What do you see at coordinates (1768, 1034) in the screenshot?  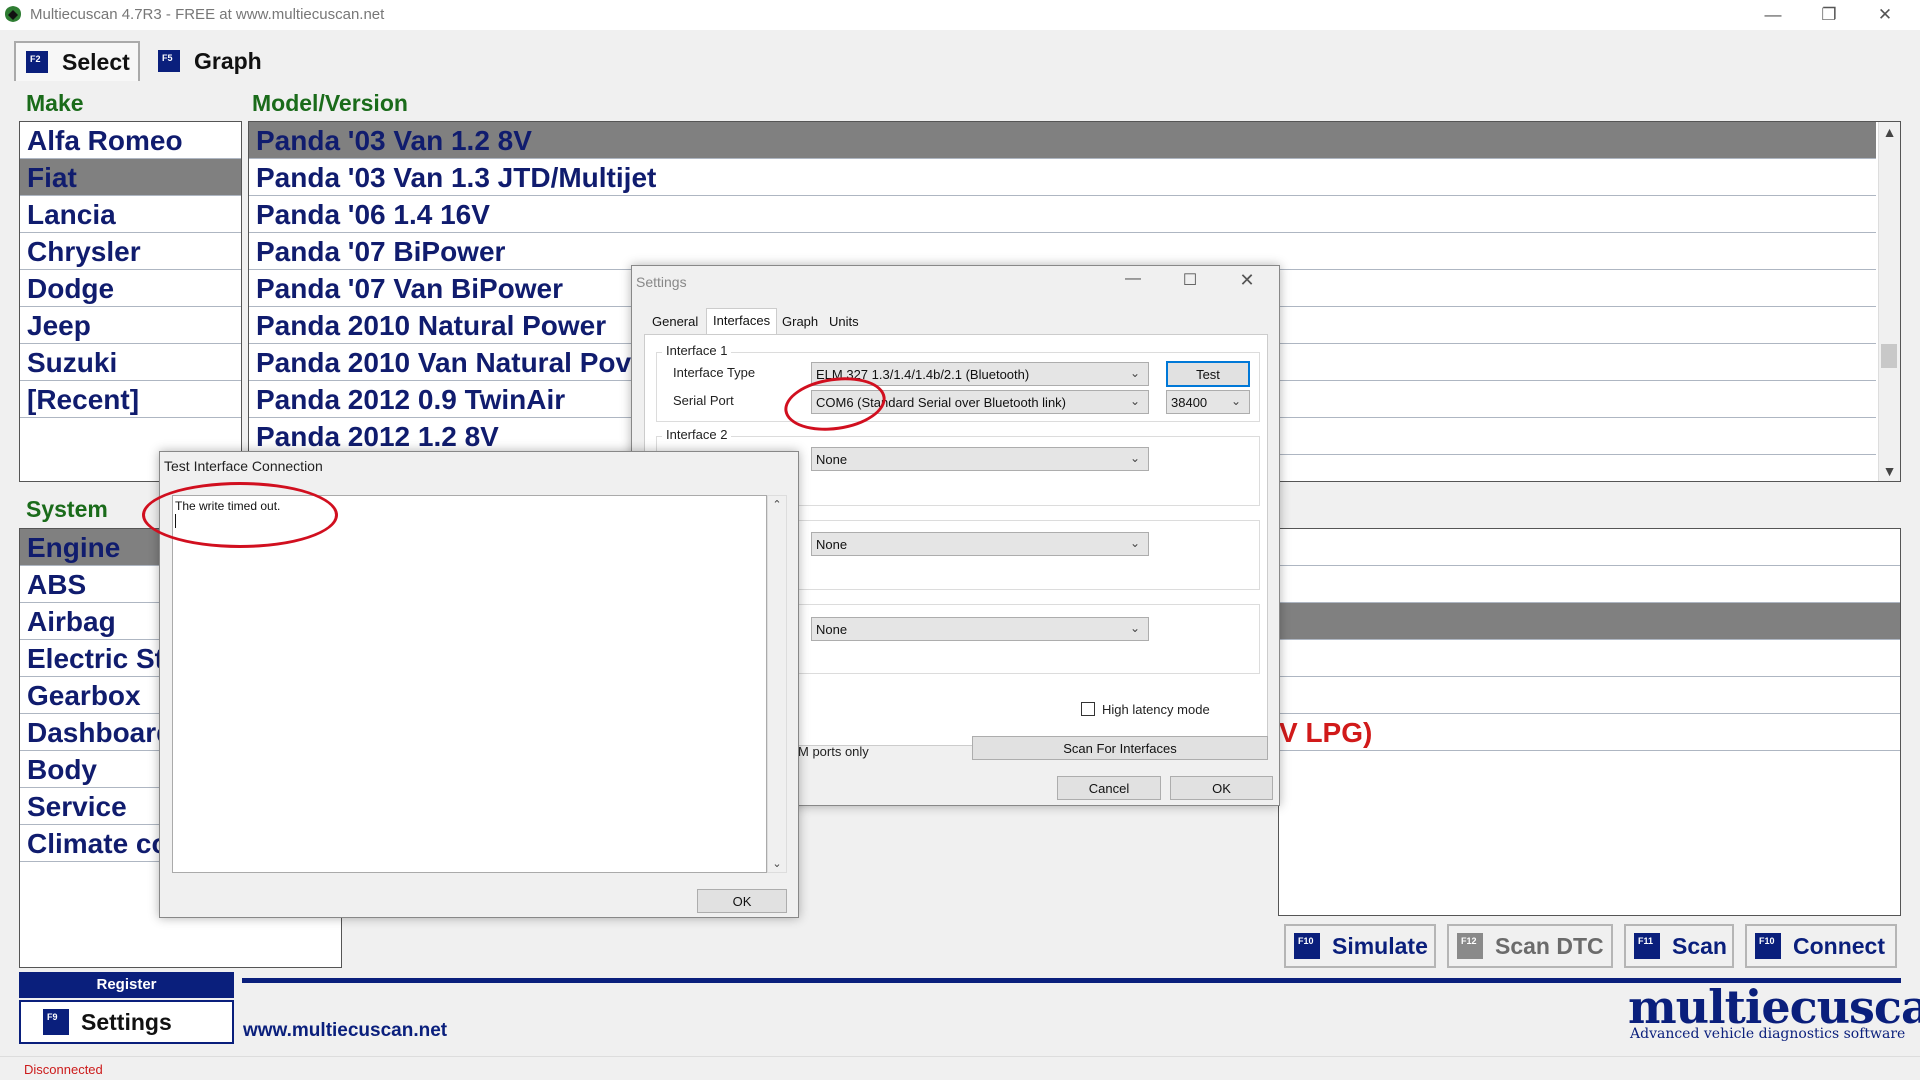 I see `logo-tagline: Advanced vehicle diagnostics software` at bounding box center [1768, 1034].